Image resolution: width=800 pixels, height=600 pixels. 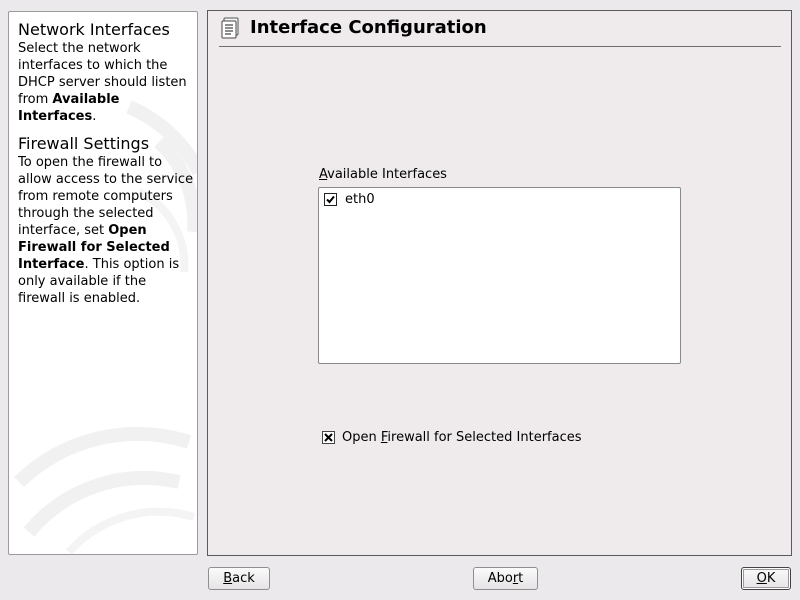 What do you see at coordinates (521, 578) in the screenshot?
I see `button-label: t` at bounding box center [521, 578].